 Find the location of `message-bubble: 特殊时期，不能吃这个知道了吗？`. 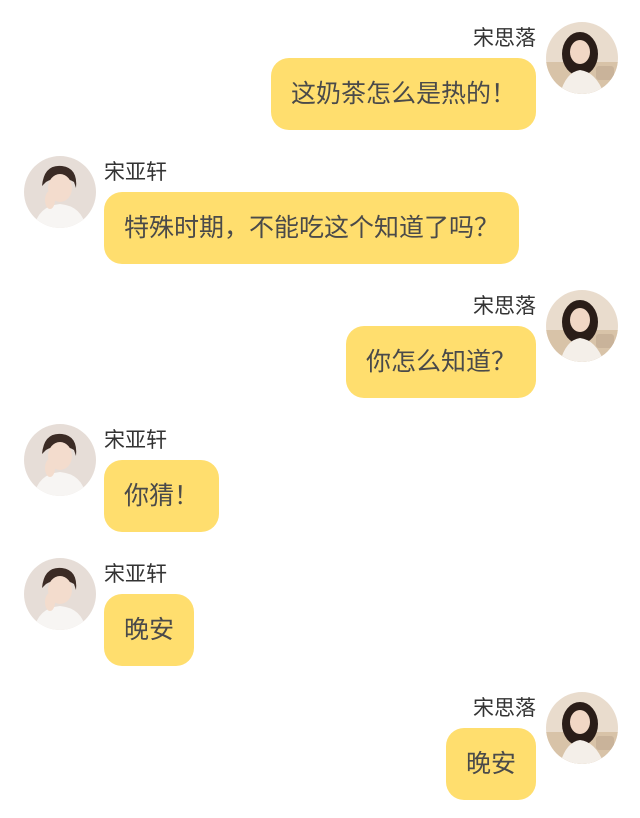

message-bubble: 特殊时期，不能吃这个知道了吗？ is located at coordinates (312, 228).